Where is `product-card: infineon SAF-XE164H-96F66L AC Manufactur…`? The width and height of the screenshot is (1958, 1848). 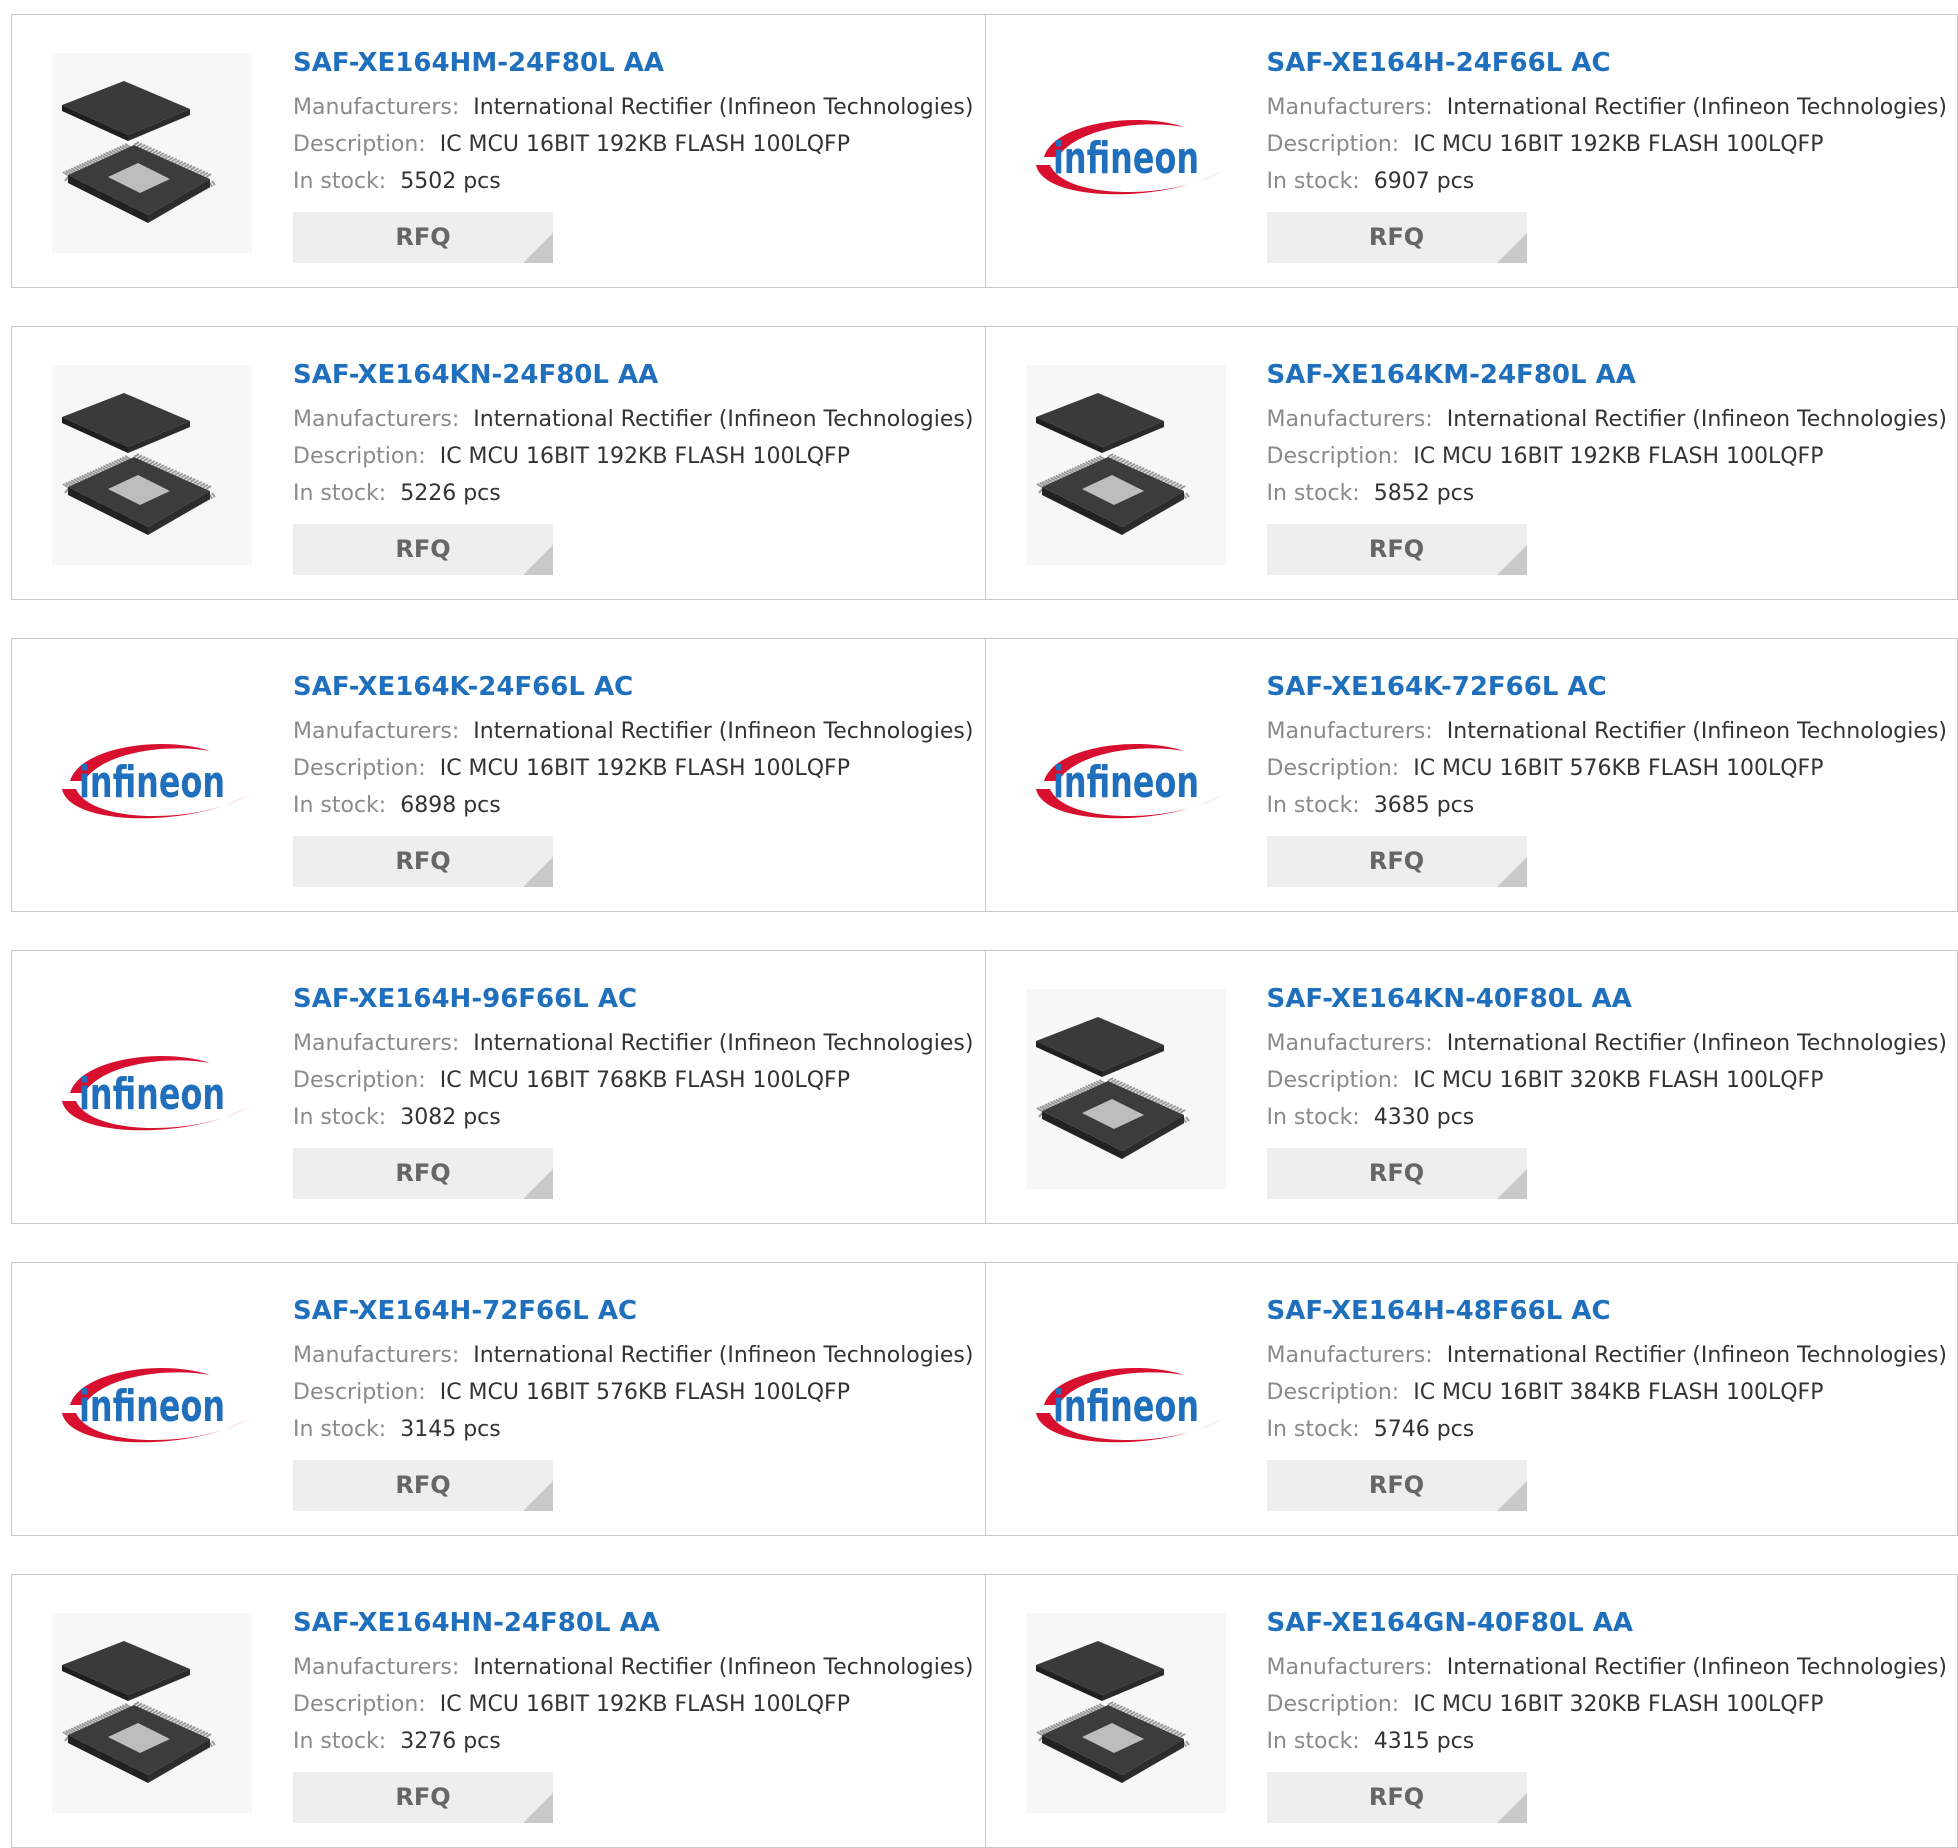 product-card: infineon SAF-XE164H-96F66L AC Manufactur… is located at coordinates (498, 1087).